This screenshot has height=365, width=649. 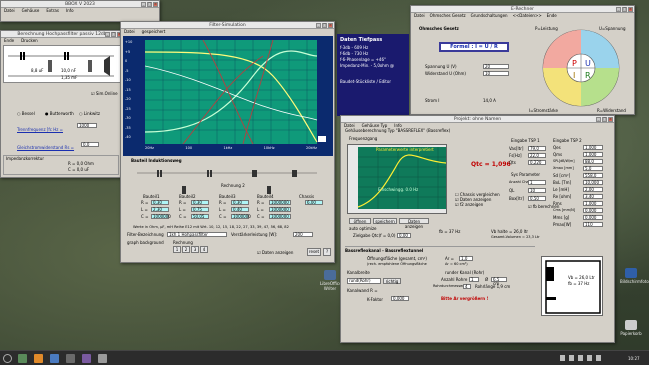 I want to click on tsp2-input-9: 0,000, so click(x=593, y=210).